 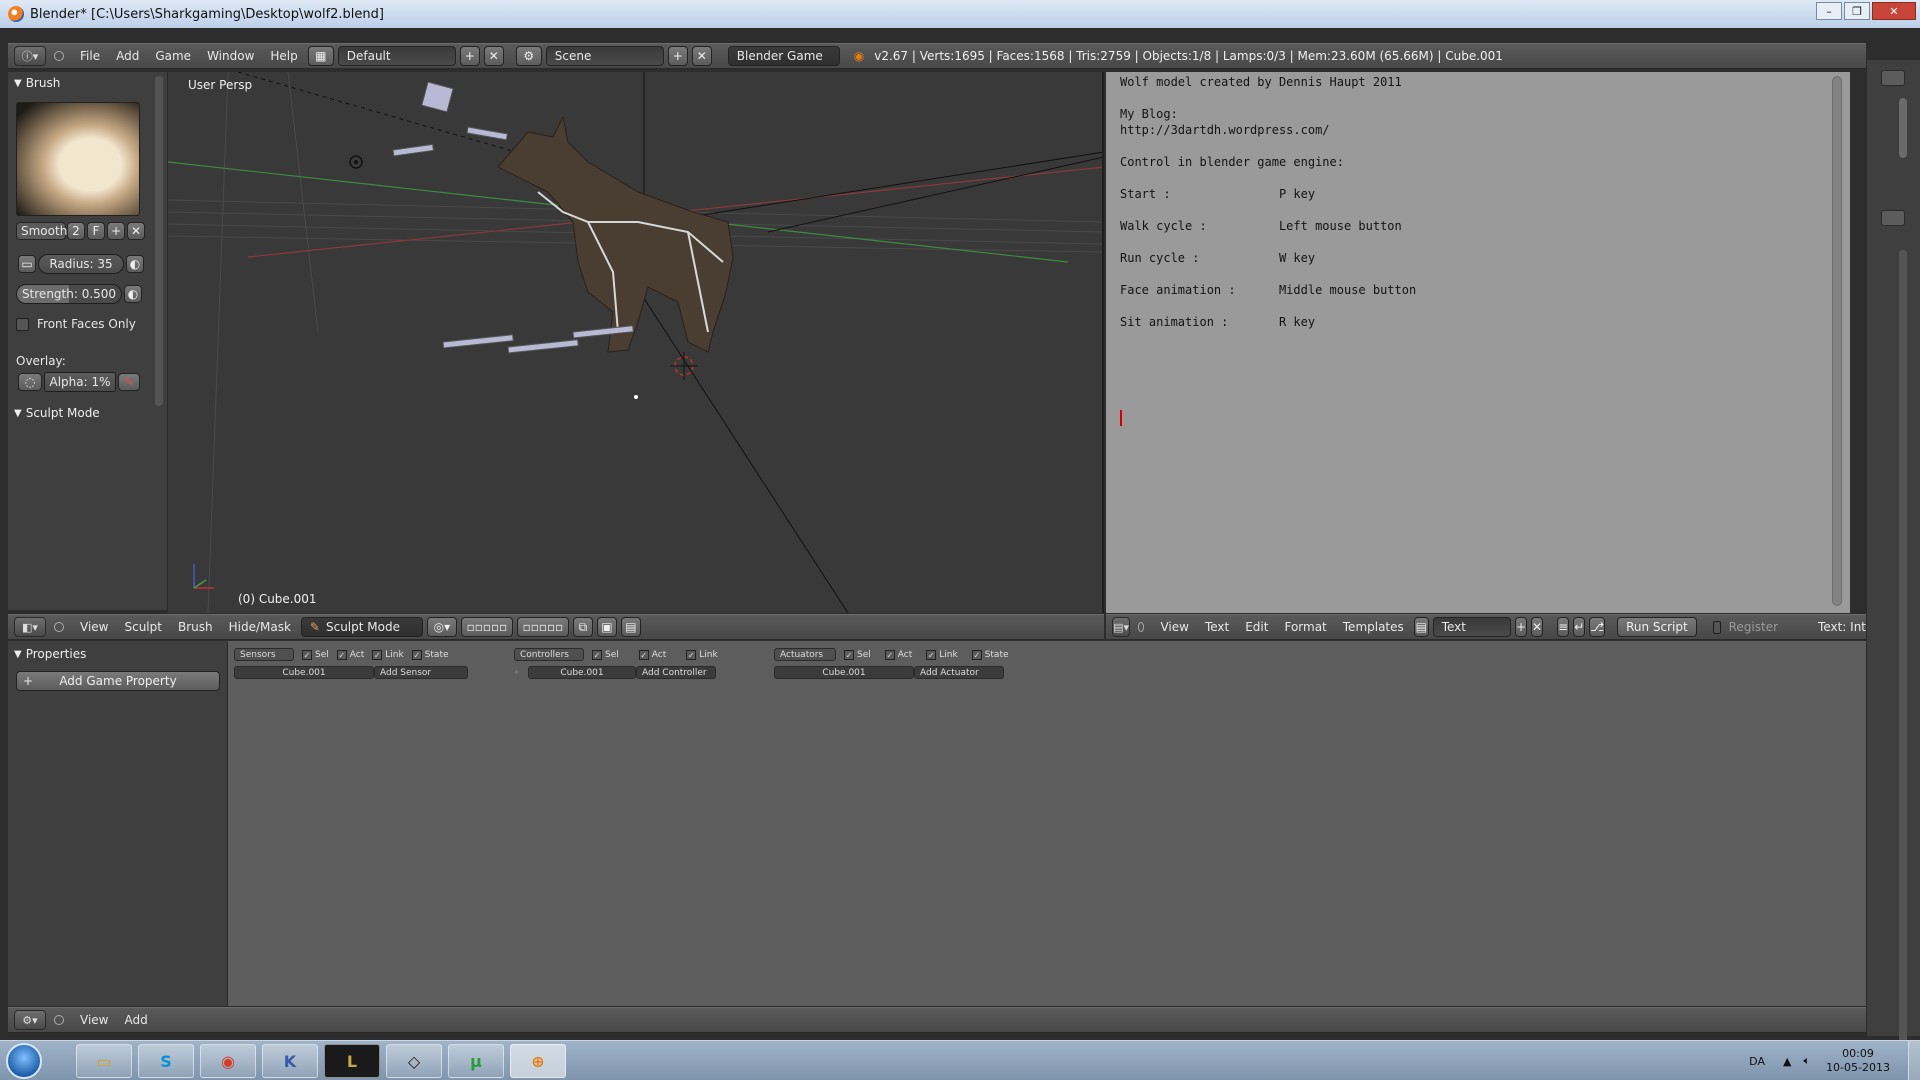 What do you see at coordinates (702, 654) in the screenshot?
I see `controllers-link-toggle: ✓ Link` at bounding box center [702, 654].